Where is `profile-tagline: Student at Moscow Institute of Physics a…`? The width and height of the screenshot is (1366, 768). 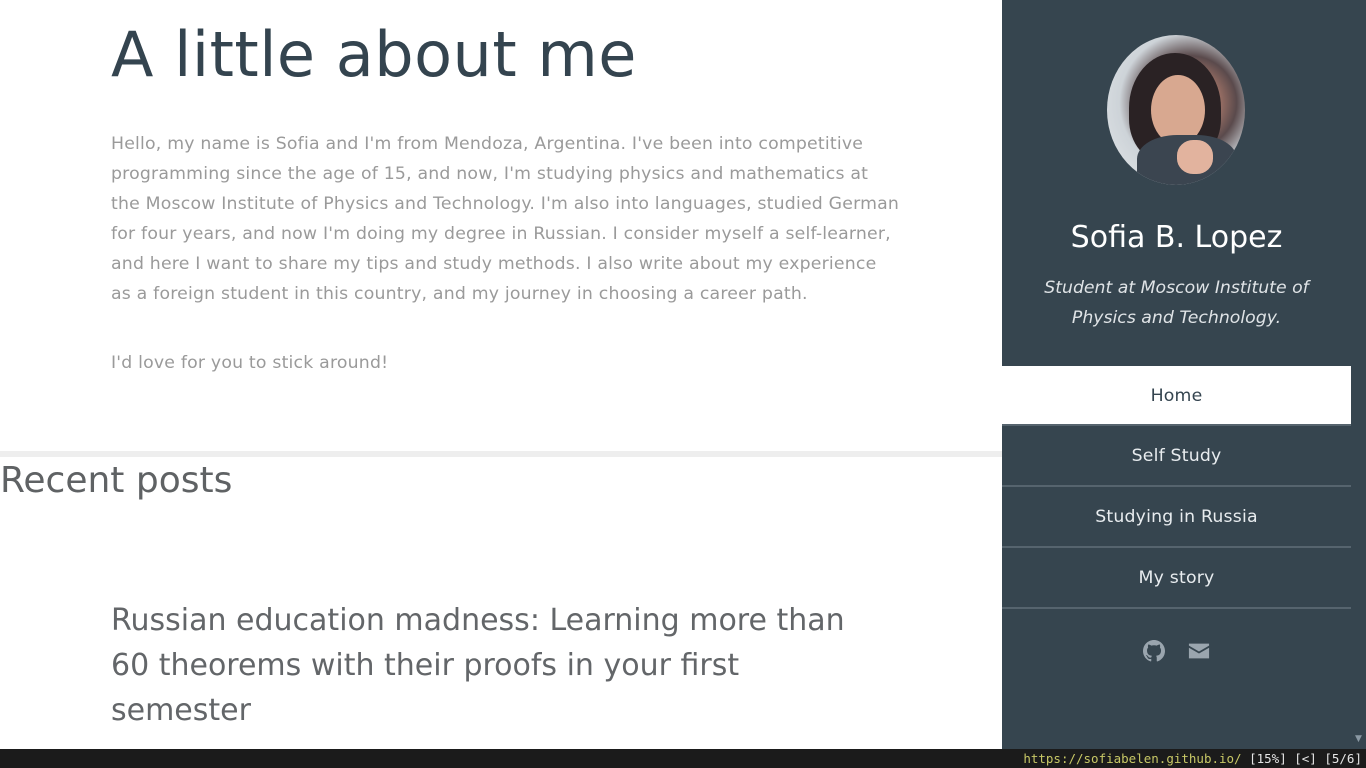 profile-tagline: Student at Moscow Institute of Physics a… is located at coordinates (1176, 303).